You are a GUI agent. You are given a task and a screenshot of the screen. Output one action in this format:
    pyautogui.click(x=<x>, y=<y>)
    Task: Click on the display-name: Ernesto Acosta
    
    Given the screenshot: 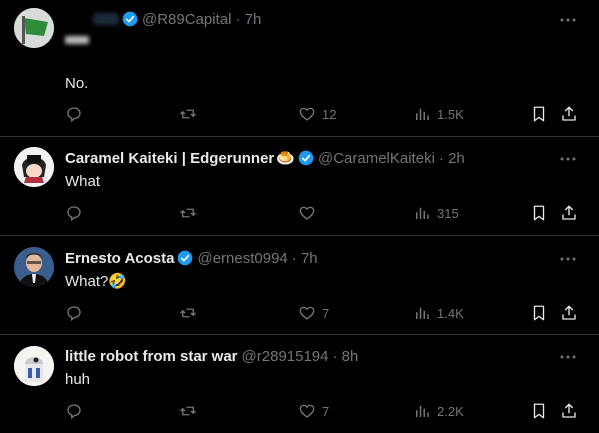 What is the action you would take?
    pyautogui.click(x=119, y=258)
    